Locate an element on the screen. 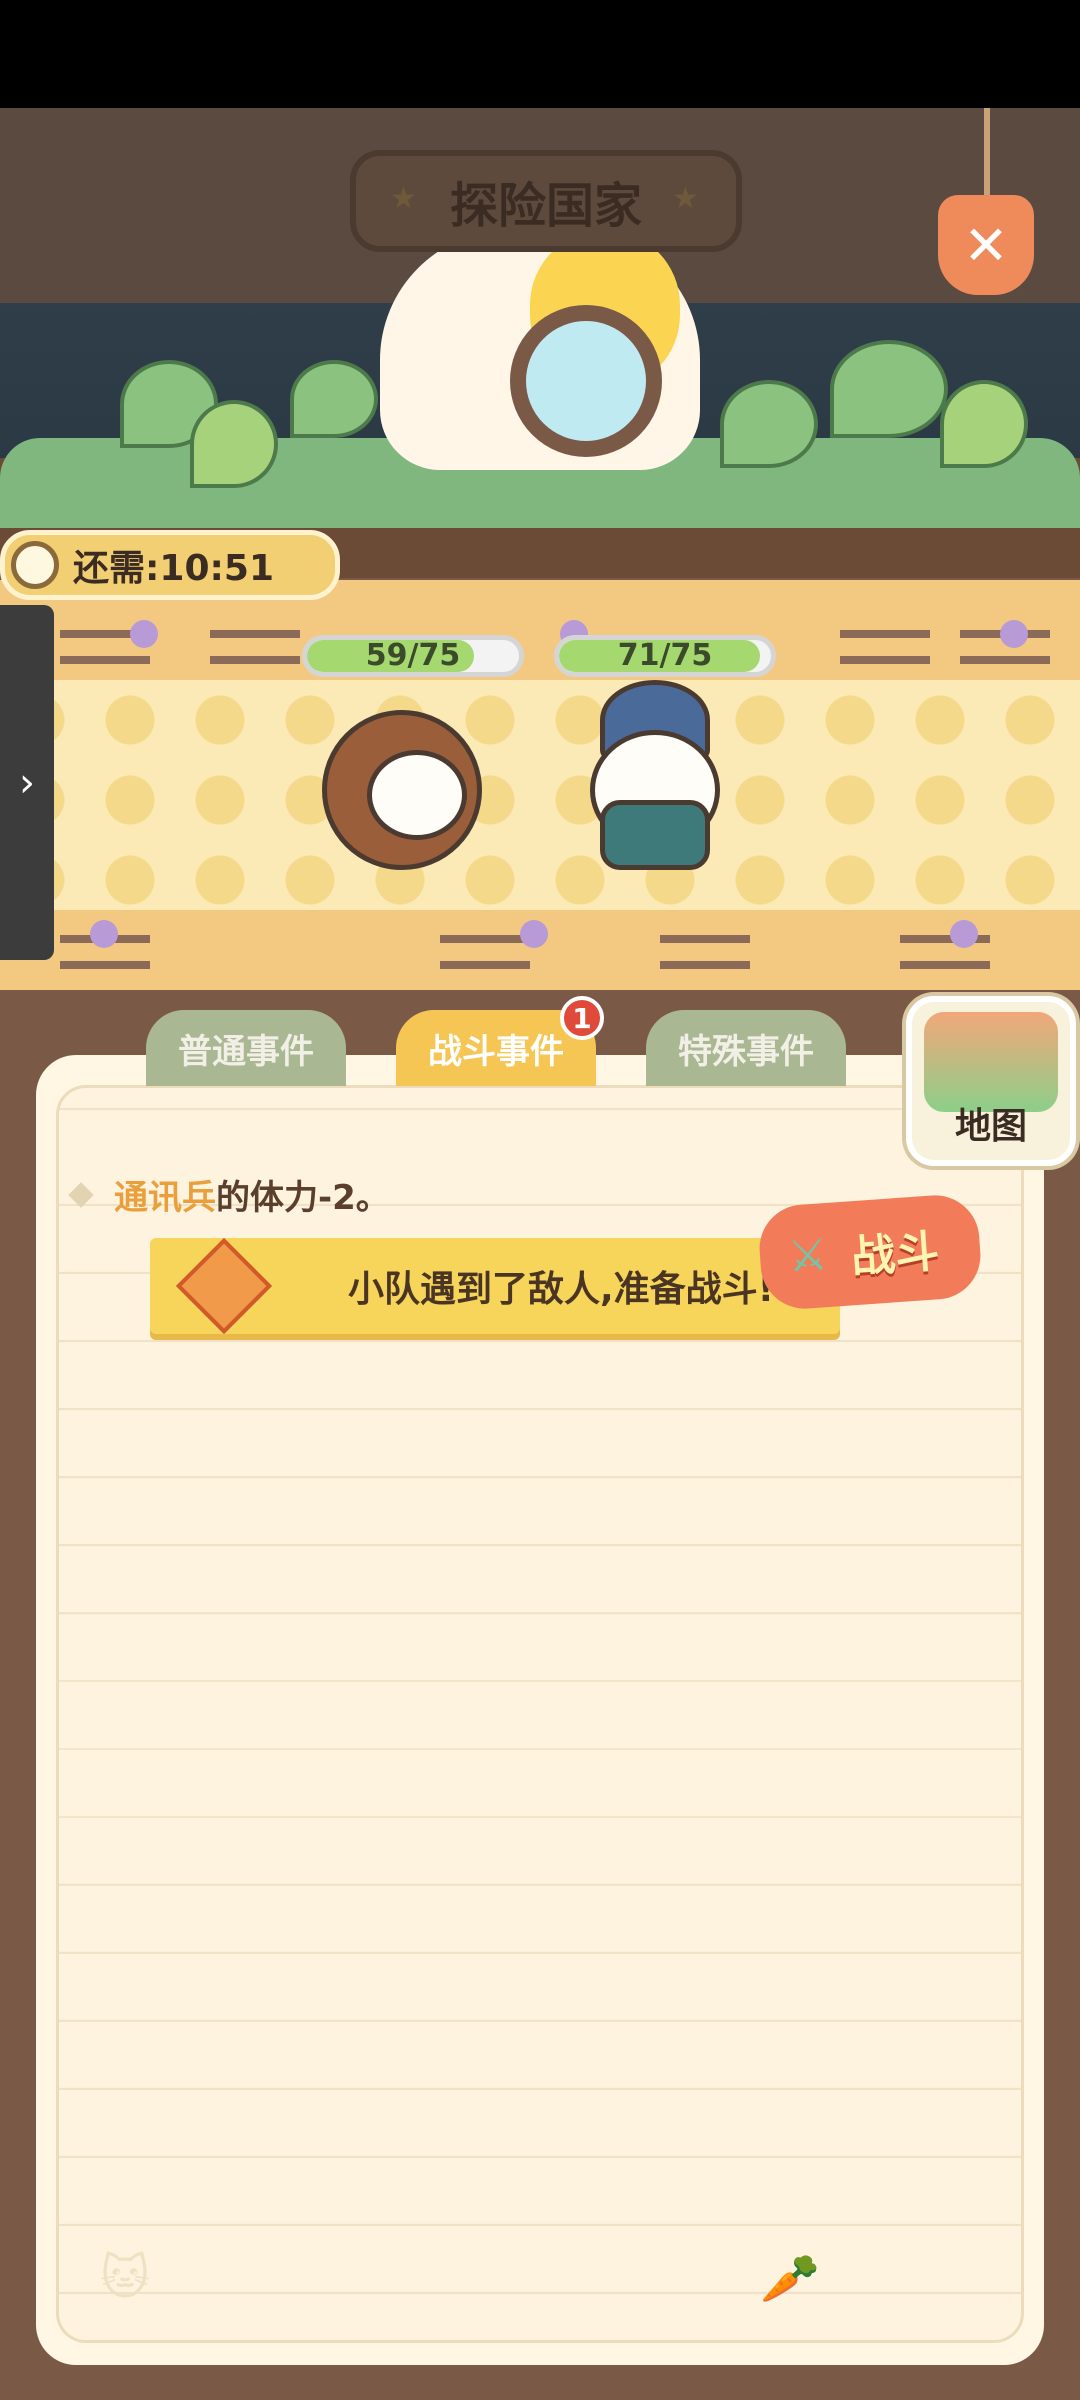 Image resolution: width=1080 pixels, height=2400 pixels. map-button: 地图 is located at coordinates (991, 1081).